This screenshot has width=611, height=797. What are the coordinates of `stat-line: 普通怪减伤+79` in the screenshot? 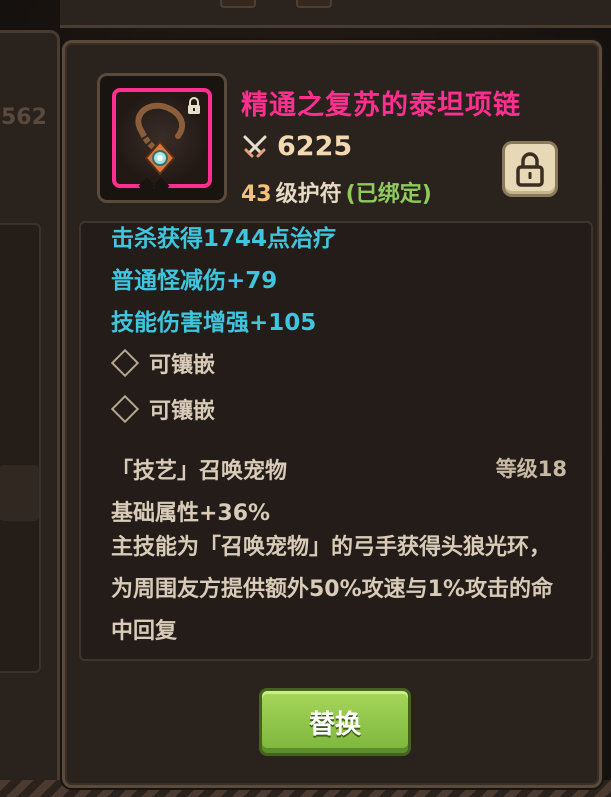 It's located at (194, 281).